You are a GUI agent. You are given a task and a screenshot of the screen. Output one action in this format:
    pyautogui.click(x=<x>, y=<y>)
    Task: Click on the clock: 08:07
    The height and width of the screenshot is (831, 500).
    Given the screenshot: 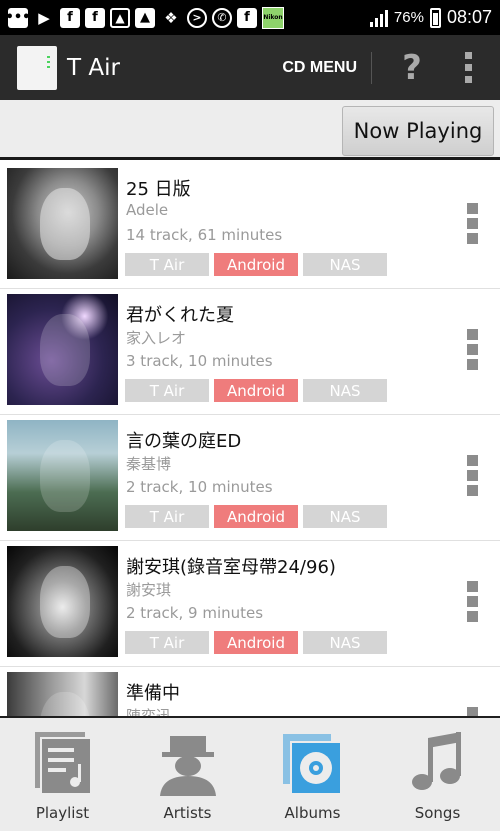 What is the action you would take?
    pyautogui.click(x=469, y=17)
    